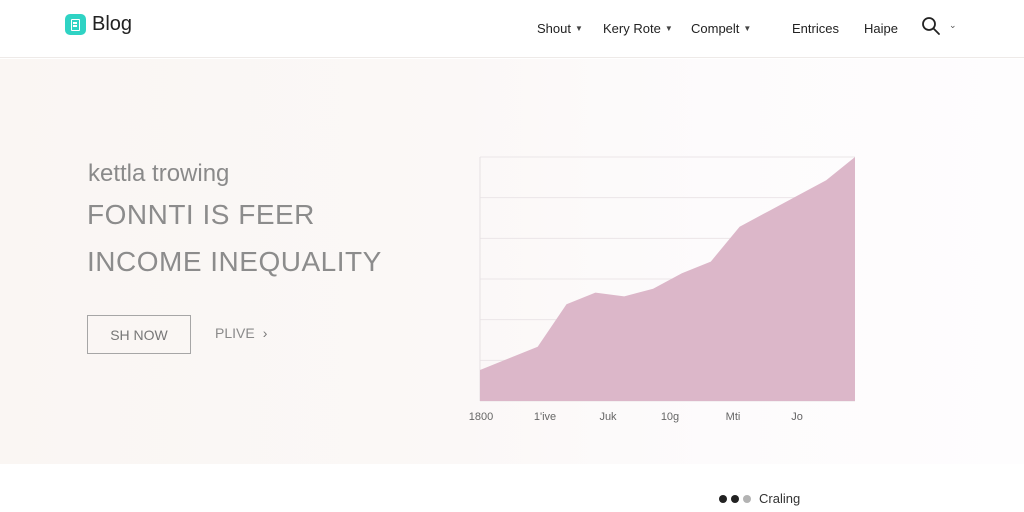  I want to click on hero-title-line-1: FONNTI IS FEER, so click(201, 214).